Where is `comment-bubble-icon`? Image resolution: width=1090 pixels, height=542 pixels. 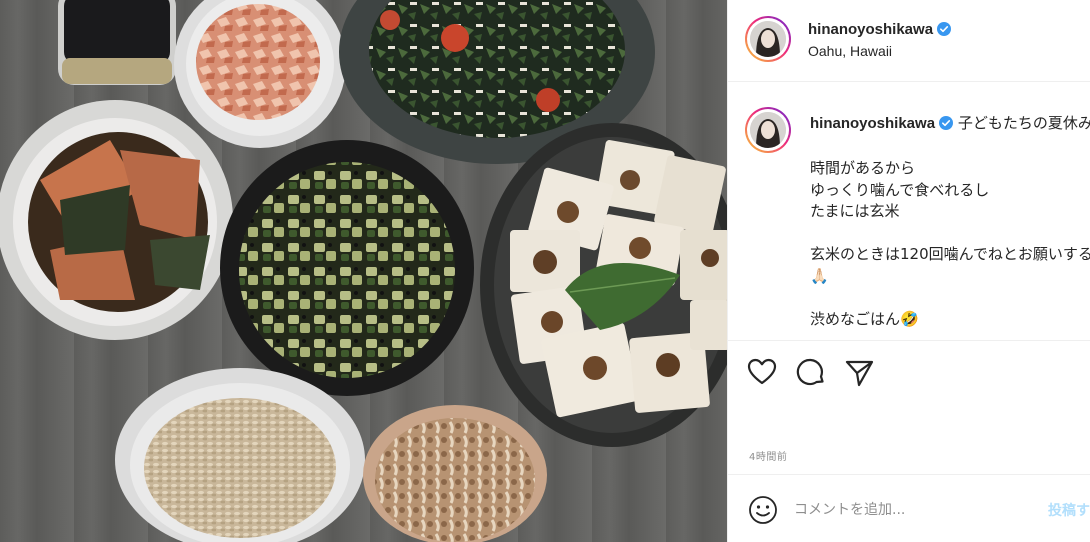 comment-bubble-icon is located at coordinates (811, 372).